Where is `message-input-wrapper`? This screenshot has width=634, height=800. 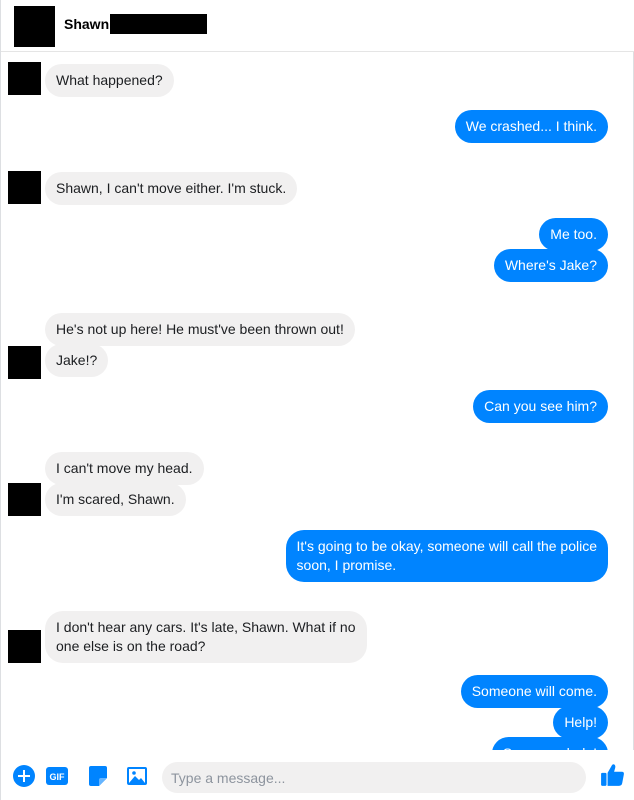 message-input-wrapper is located at coordinates (374, 777).